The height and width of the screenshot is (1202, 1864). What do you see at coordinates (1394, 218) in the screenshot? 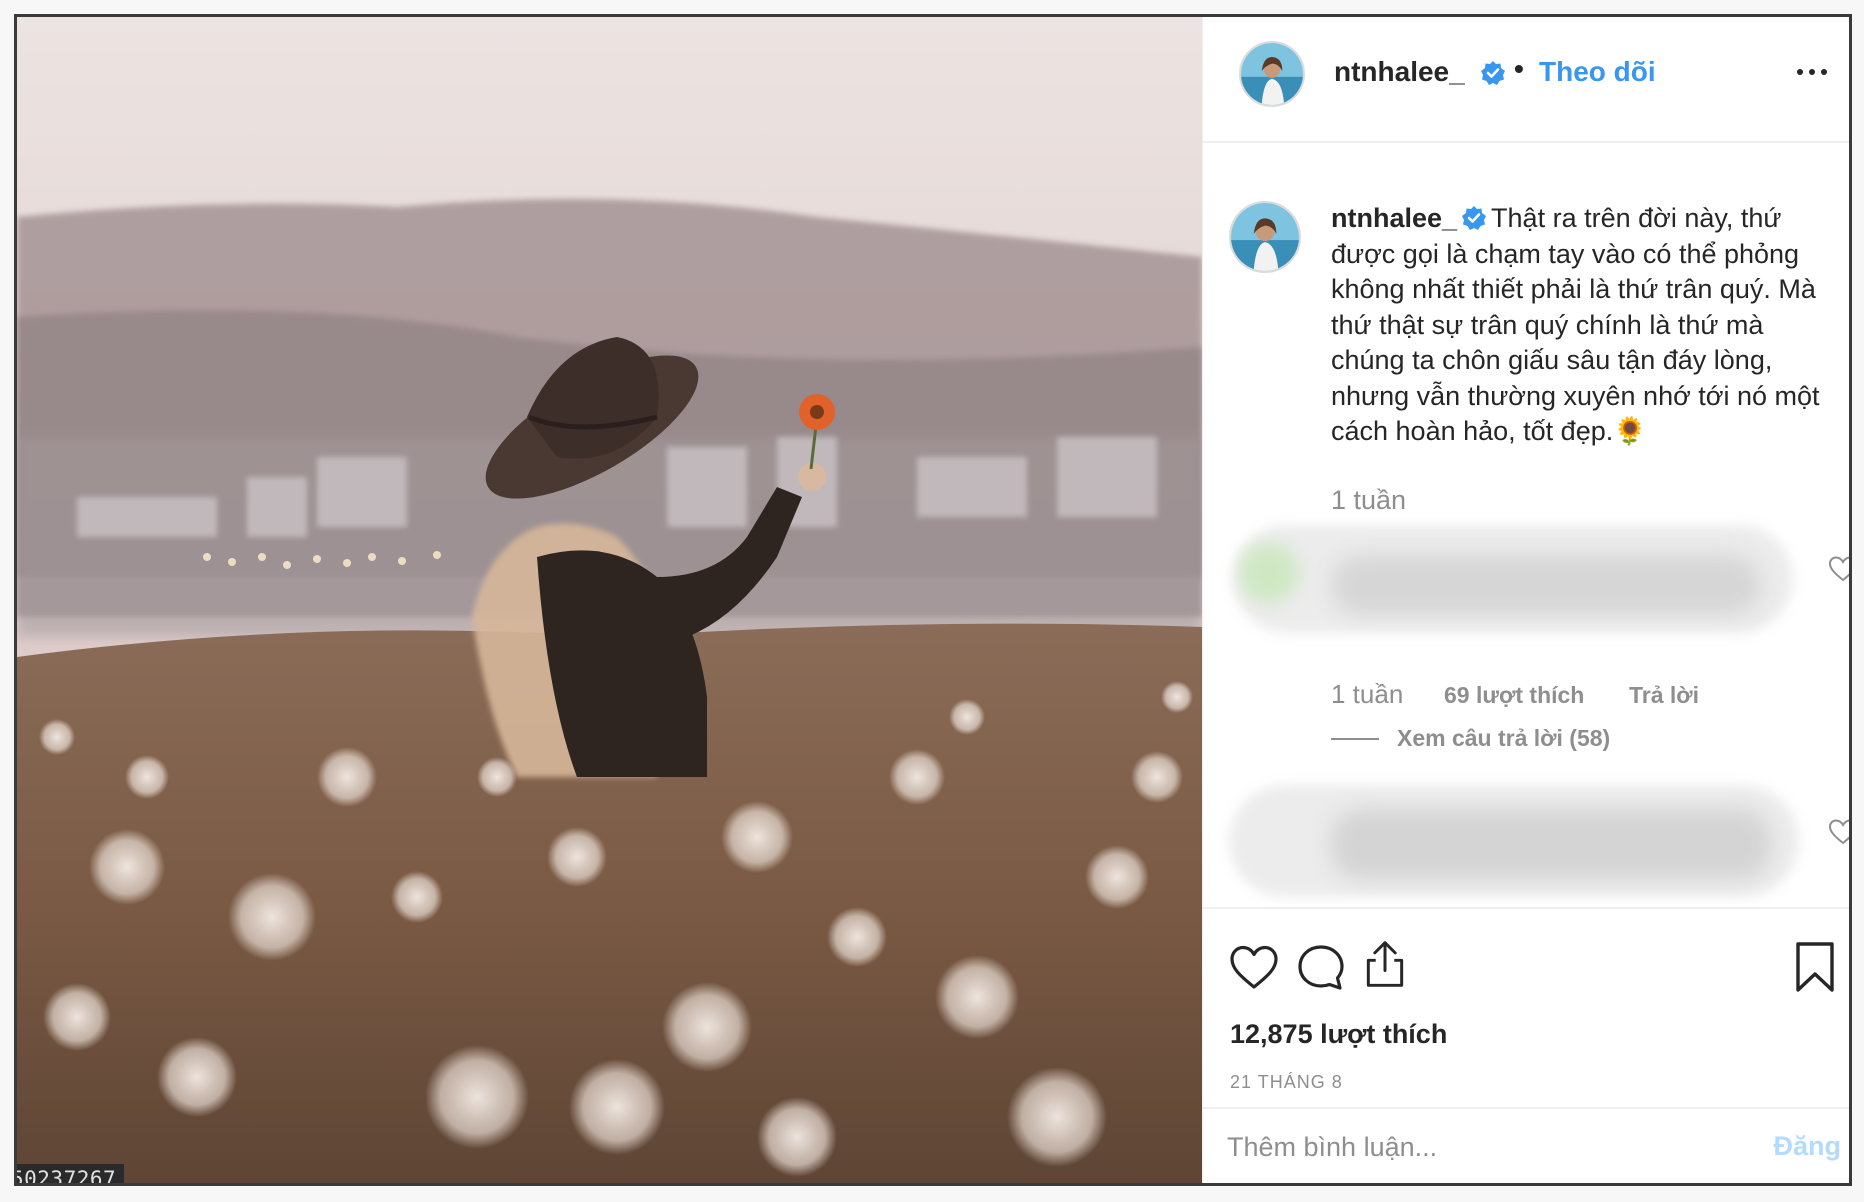
I see `caption-username: ntnhalee_` at bounding box center [1394, 218].